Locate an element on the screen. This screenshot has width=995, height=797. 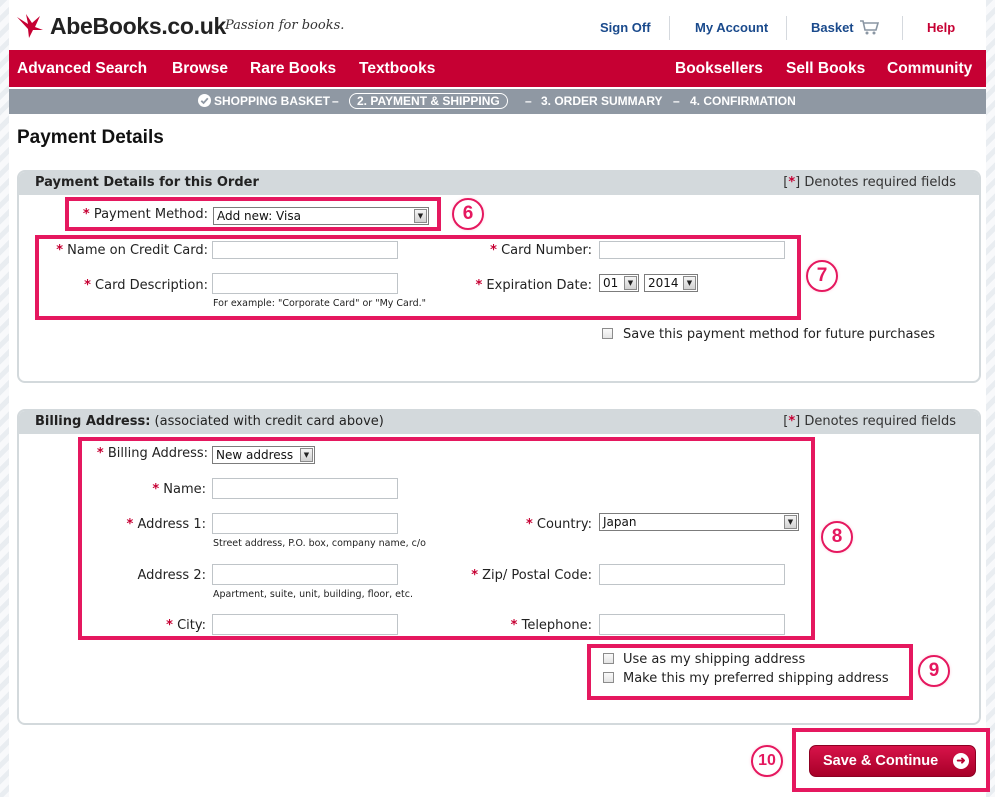
logo-text: AbeBooks.co.uk is located at coordinates (138, 25).